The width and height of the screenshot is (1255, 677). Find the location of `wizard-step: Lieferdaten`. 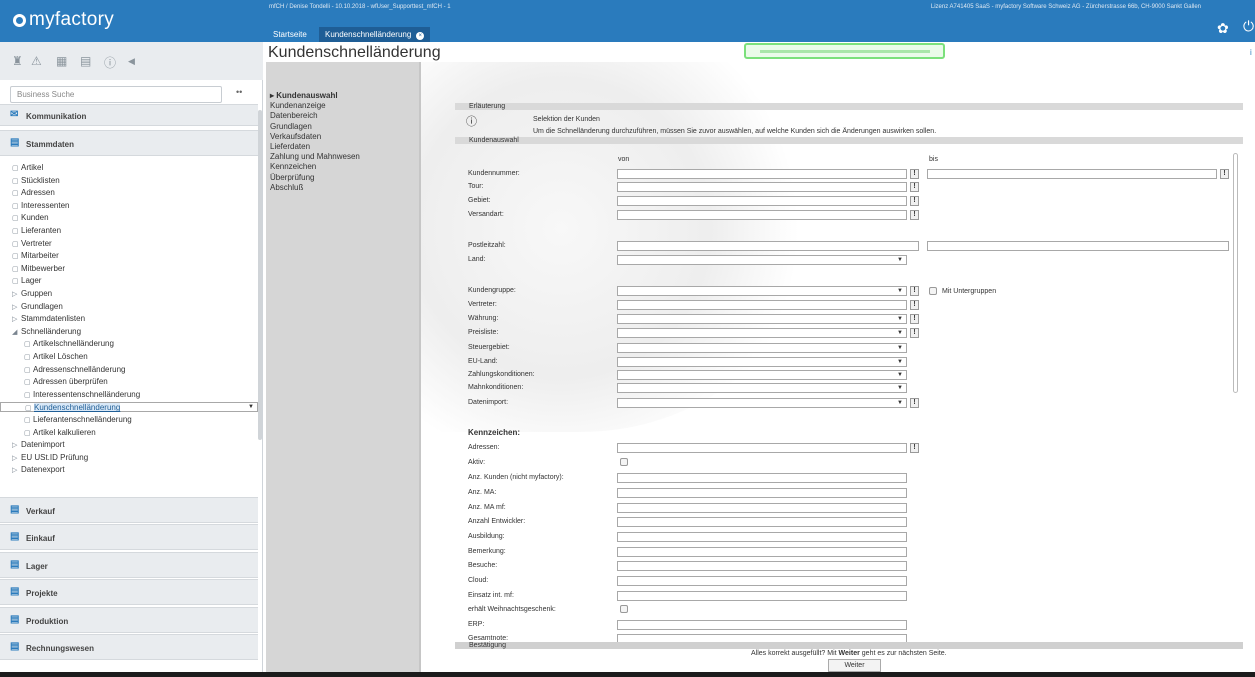

wizard-step: Lieferdaten is located at coordinates (290, 146).